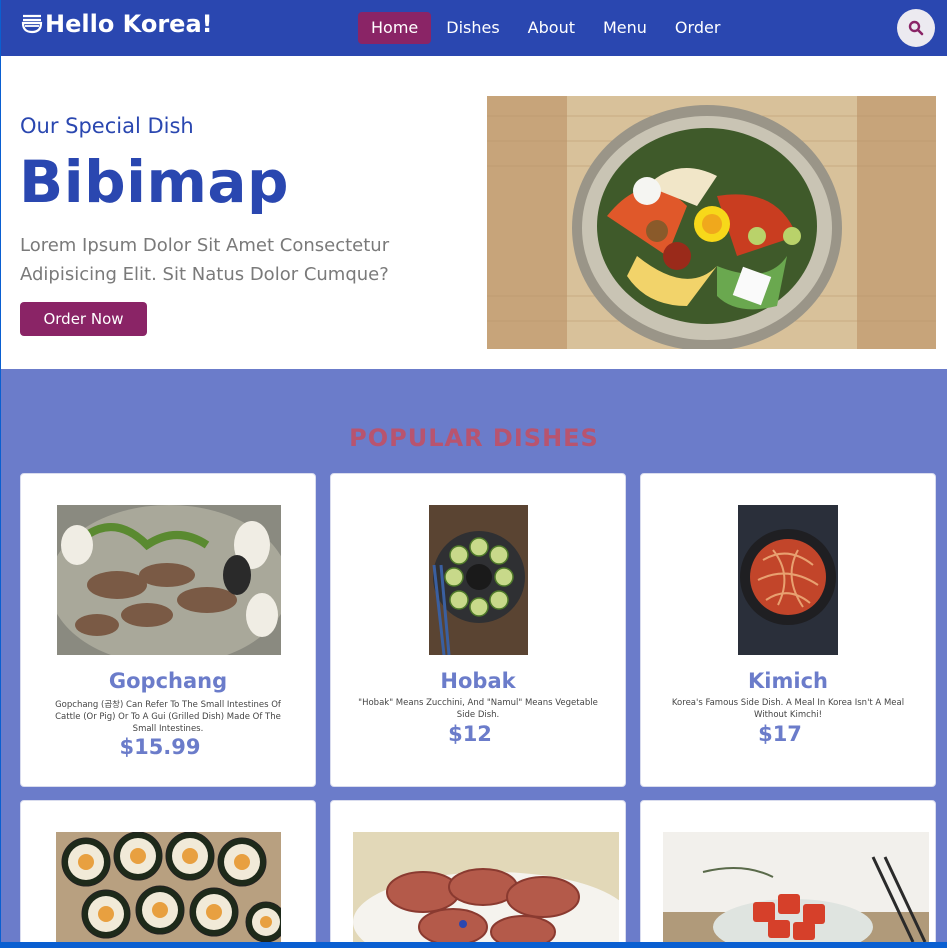 This screenshot has width=947, height=948. I want to click on kkakdugi-image, so click(796, 887).